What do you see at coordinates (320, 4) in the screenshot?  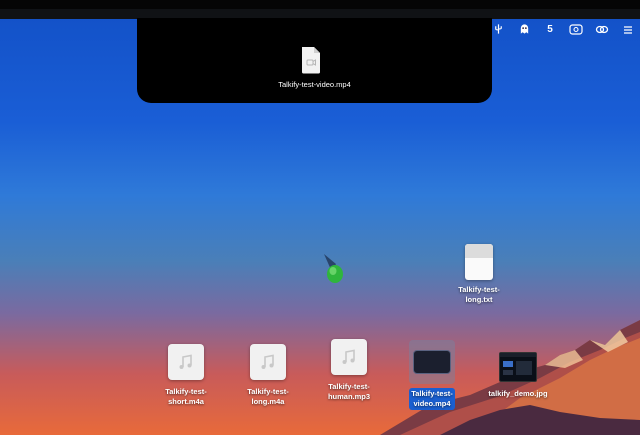 I see `top-strip` at bounding box center [320, 4].